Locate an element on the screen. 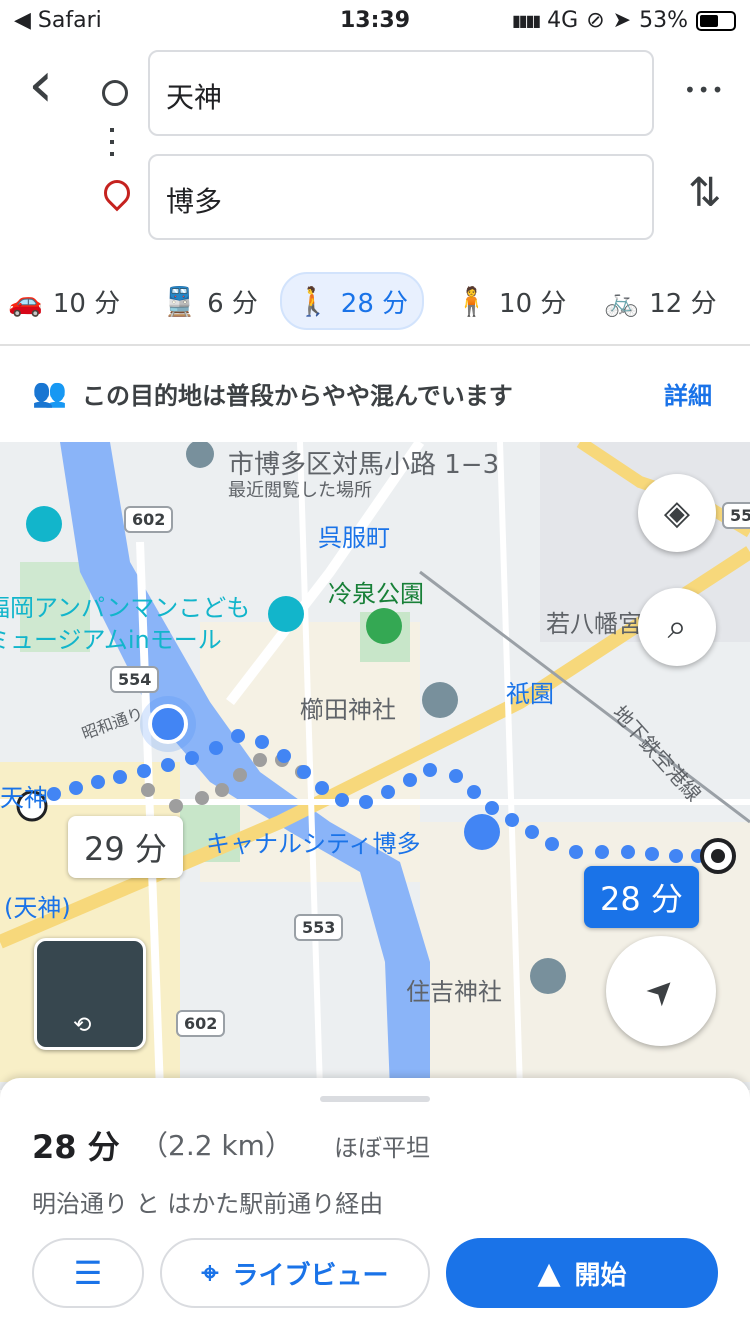 This screenshot has height=1334, width=750. rotate-360-icon: ⟲ is located at coordinates (82, 1025).